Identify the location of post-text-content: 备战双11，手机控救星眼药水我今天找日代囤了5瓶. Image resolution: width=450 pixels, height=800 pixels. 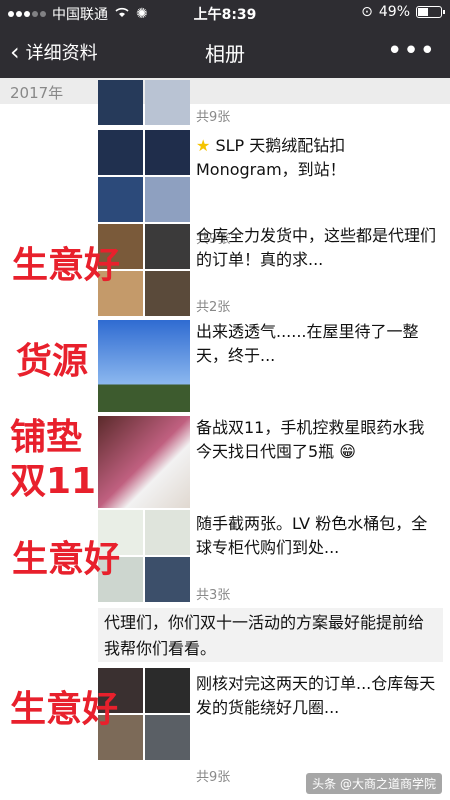
(310, 439).